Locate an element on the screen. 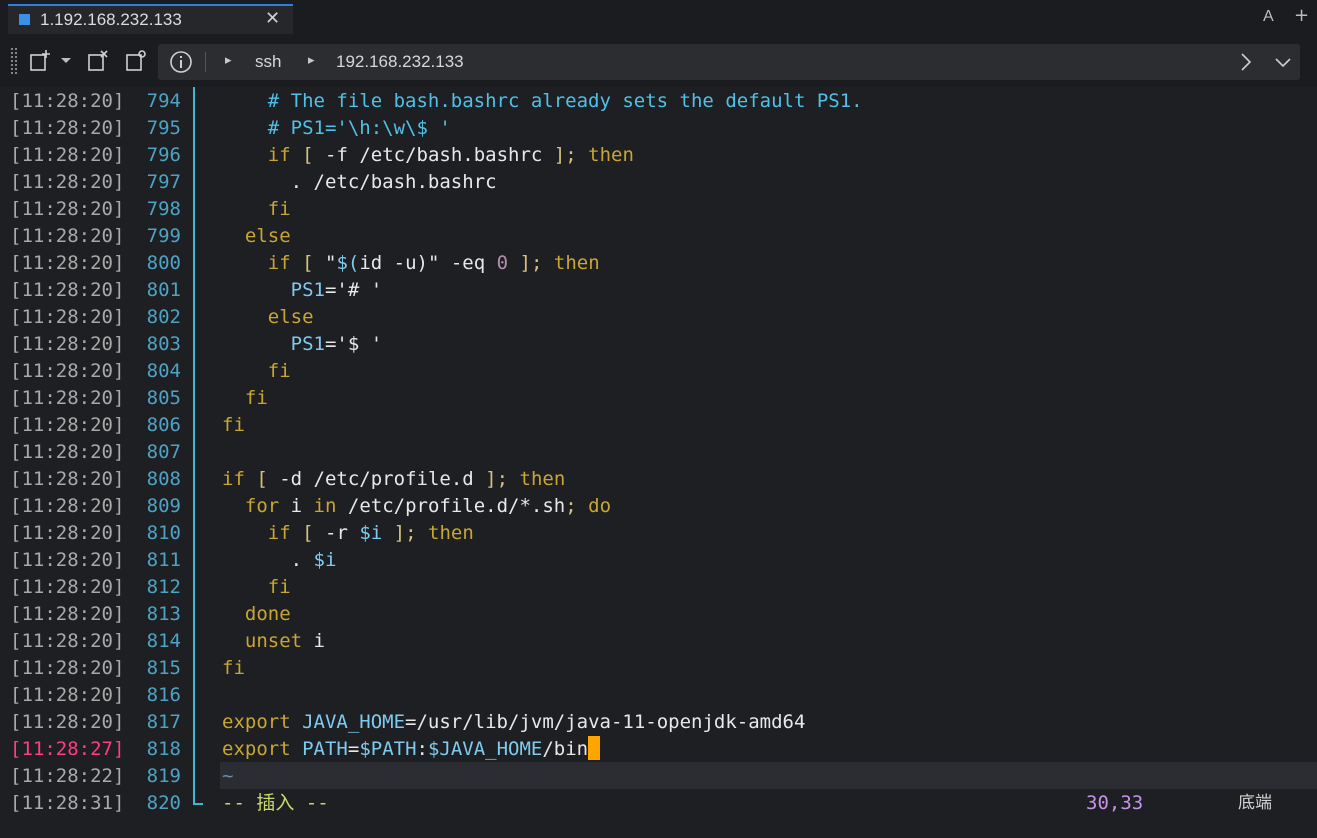 The height and width of the screenshot is (838, 1317). terminal-line: [11:28:20] 798 fi is located at coordinates (658, 209).